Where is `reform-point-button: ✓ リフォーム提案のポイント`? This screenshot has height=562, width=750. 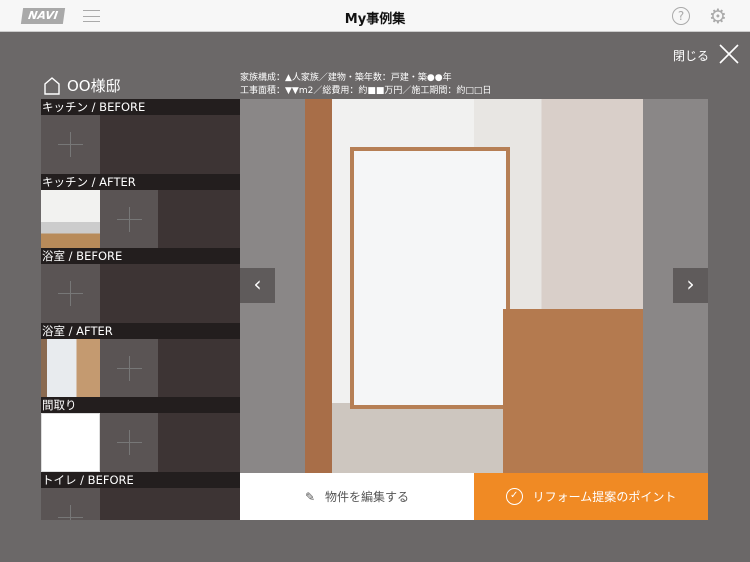 reform-point-button: ✓ リフォーム提案のポイント is located at coordinates (591, 496).